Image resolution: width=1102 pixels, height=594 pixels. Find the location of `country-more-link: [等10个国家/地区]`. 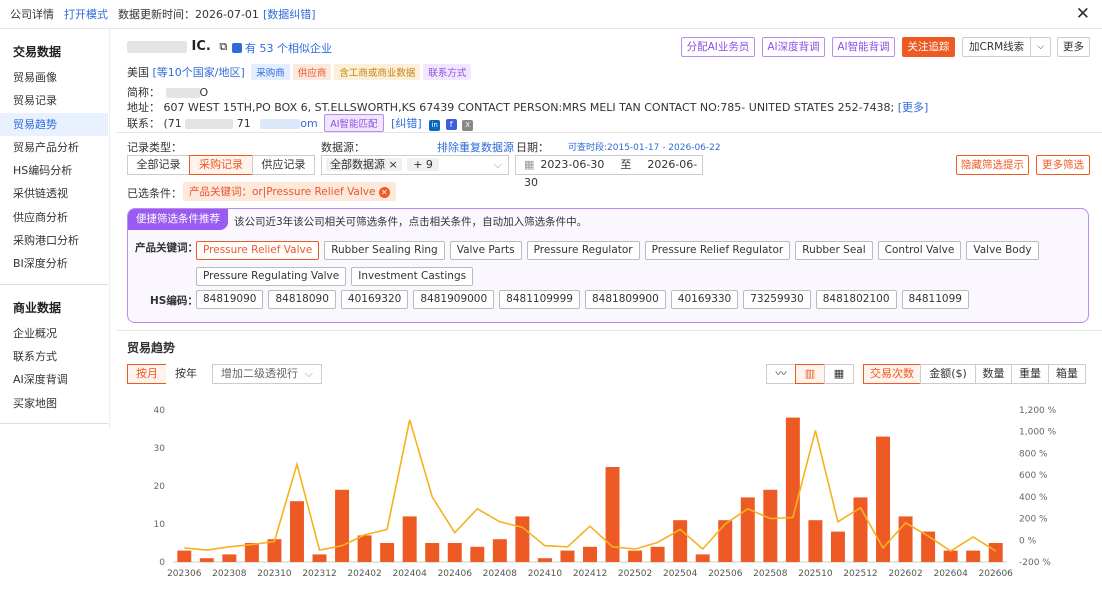

country-more-link: [等10个国家/地区] is located at coordinates (199, 72).